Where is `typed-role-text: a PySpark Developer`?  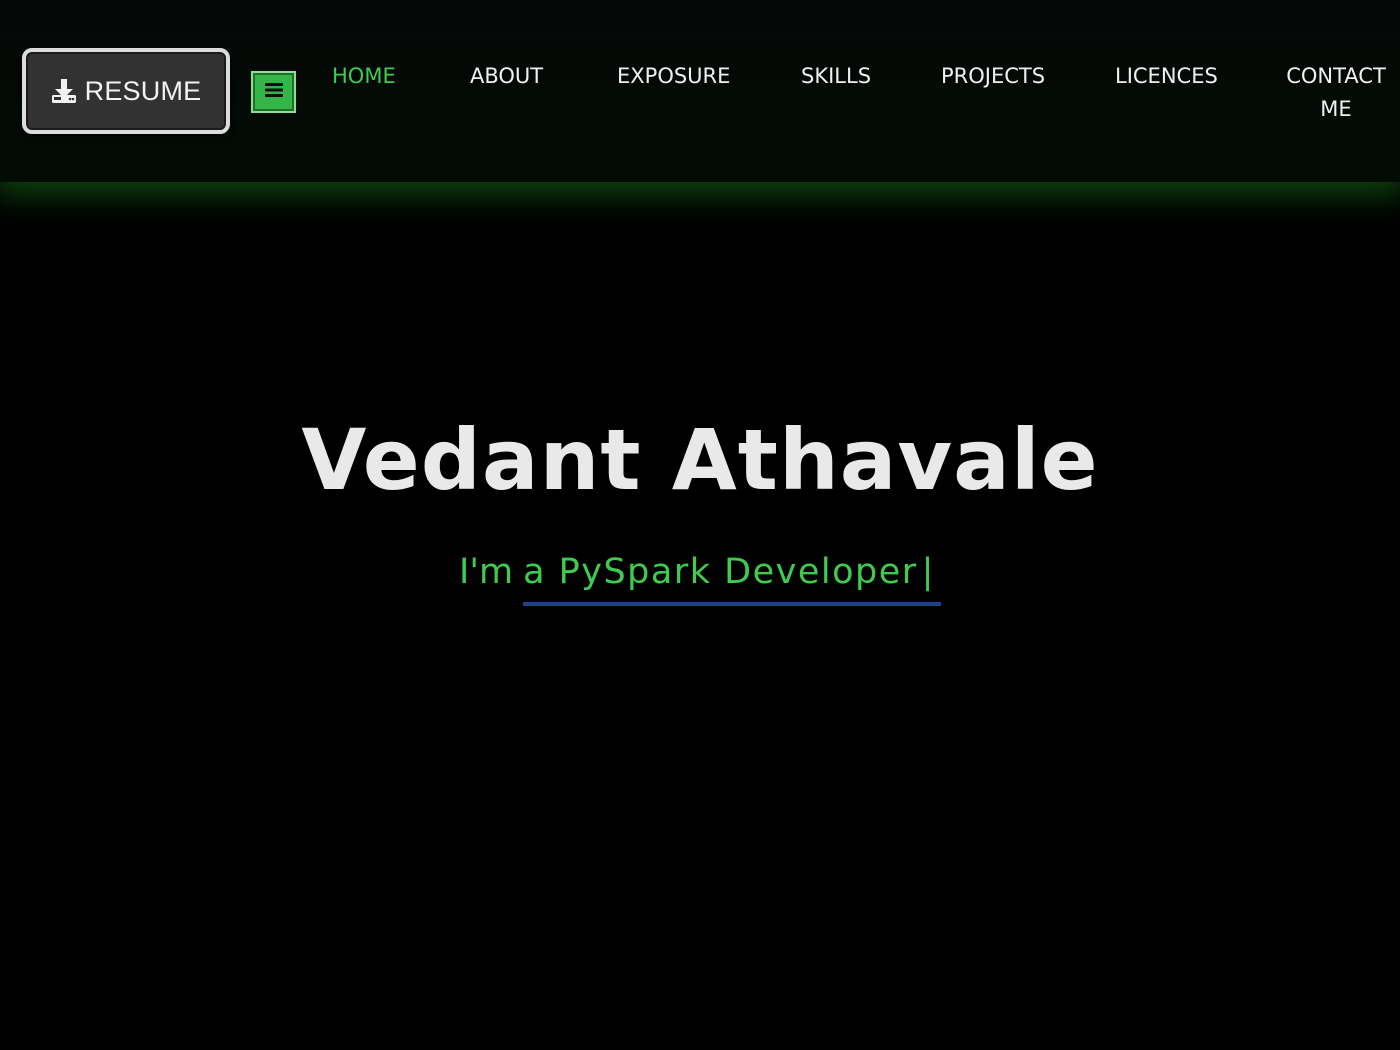 typed-role-text: a PySpark Developer is located at coordinates (720, 572).